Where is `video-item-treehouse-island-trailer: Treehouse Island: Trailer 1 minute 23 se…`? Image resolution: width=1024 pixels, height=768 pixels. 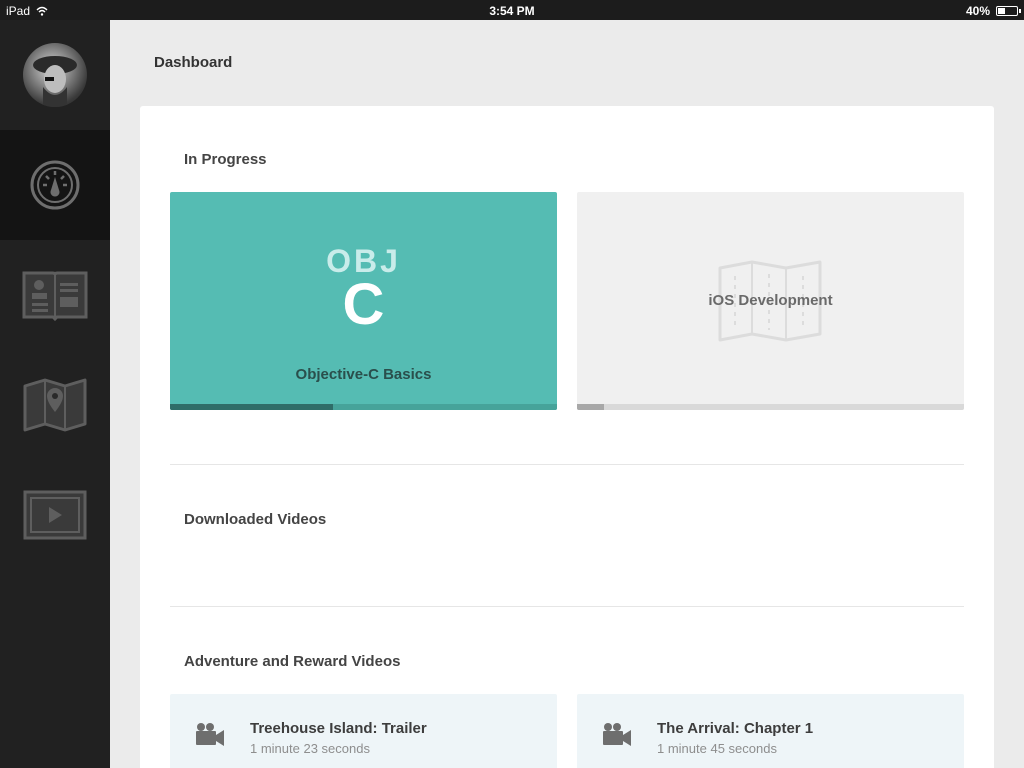
video-item-treehouse-island-trailer: Treehouse Island: Trailer 1 minute 23 se… is located at coordinates (363, 731).